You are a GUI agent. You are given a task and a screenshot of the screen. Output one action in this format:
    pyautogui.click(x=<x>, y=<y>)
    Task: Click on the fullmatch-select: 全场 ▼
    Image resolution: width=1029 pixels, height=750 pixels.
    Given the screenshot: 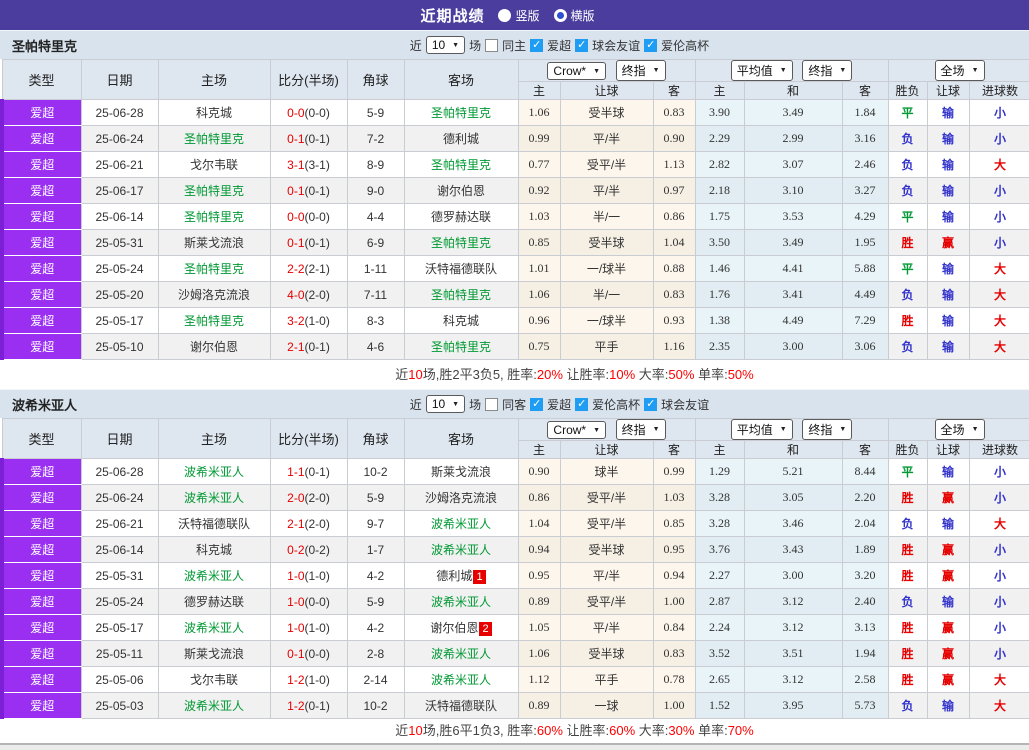 What is the action you would take?
    pyautogui.click(x=959, y=429)
    